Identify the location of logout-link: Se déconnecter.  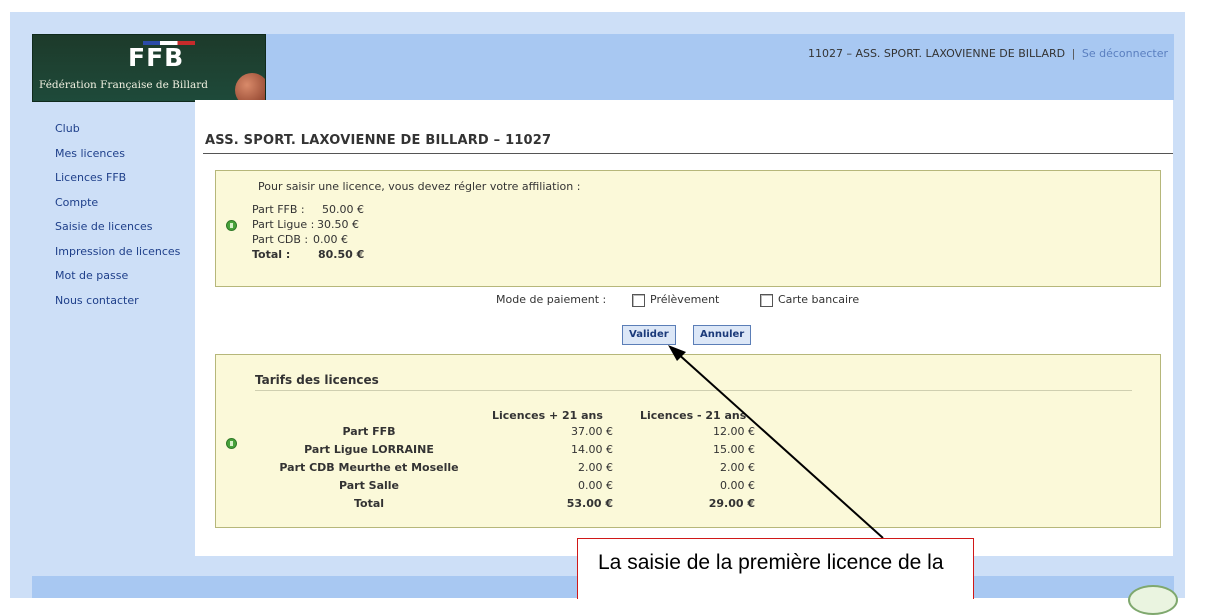
(1125, 53).